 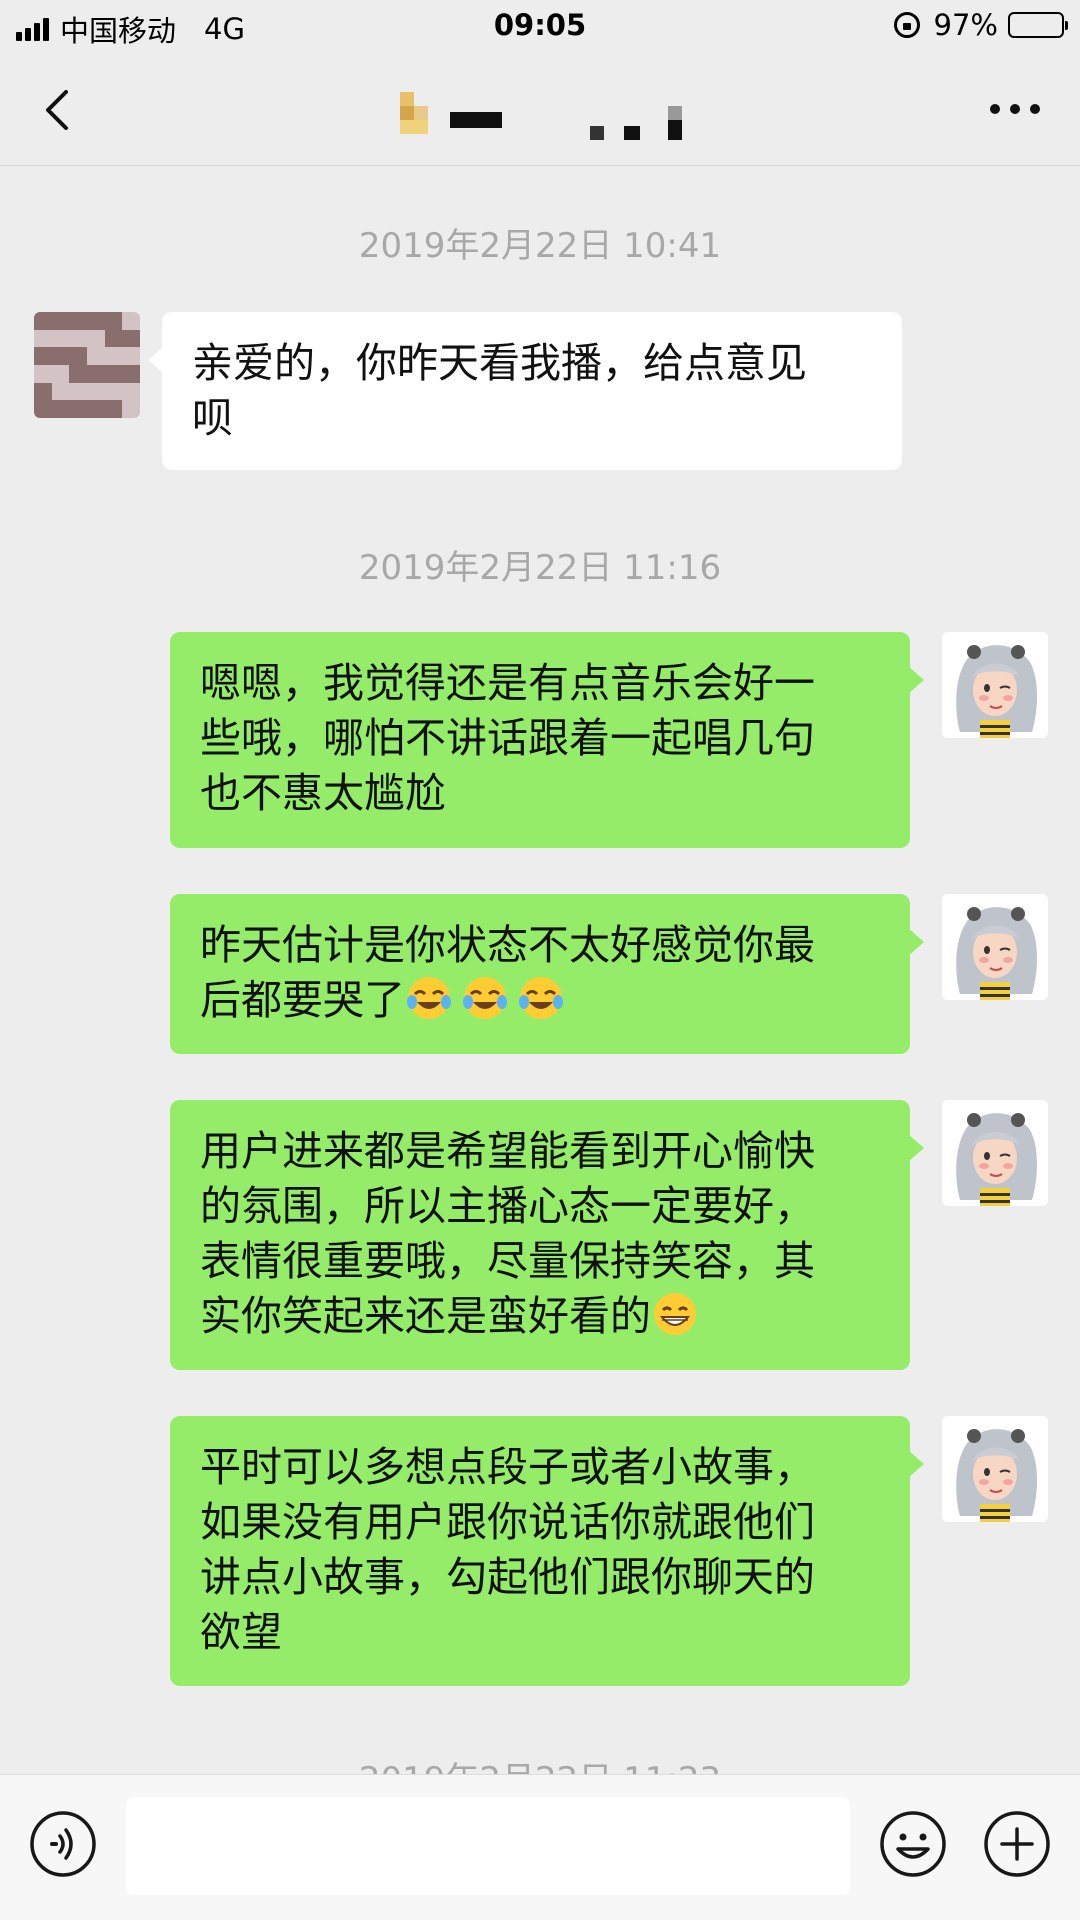 What do you see at coordinates (965, 25) in the screenshot?
I see `battery-percent: 97%` at bounding box center [965, 25].